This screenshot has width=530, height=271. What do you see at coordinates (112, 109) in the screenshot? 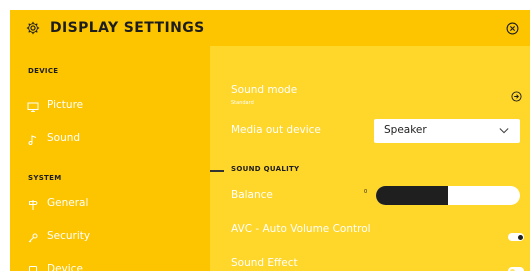
I see `sidebar-item-picture: Picture` at bounding box center [112, 109].